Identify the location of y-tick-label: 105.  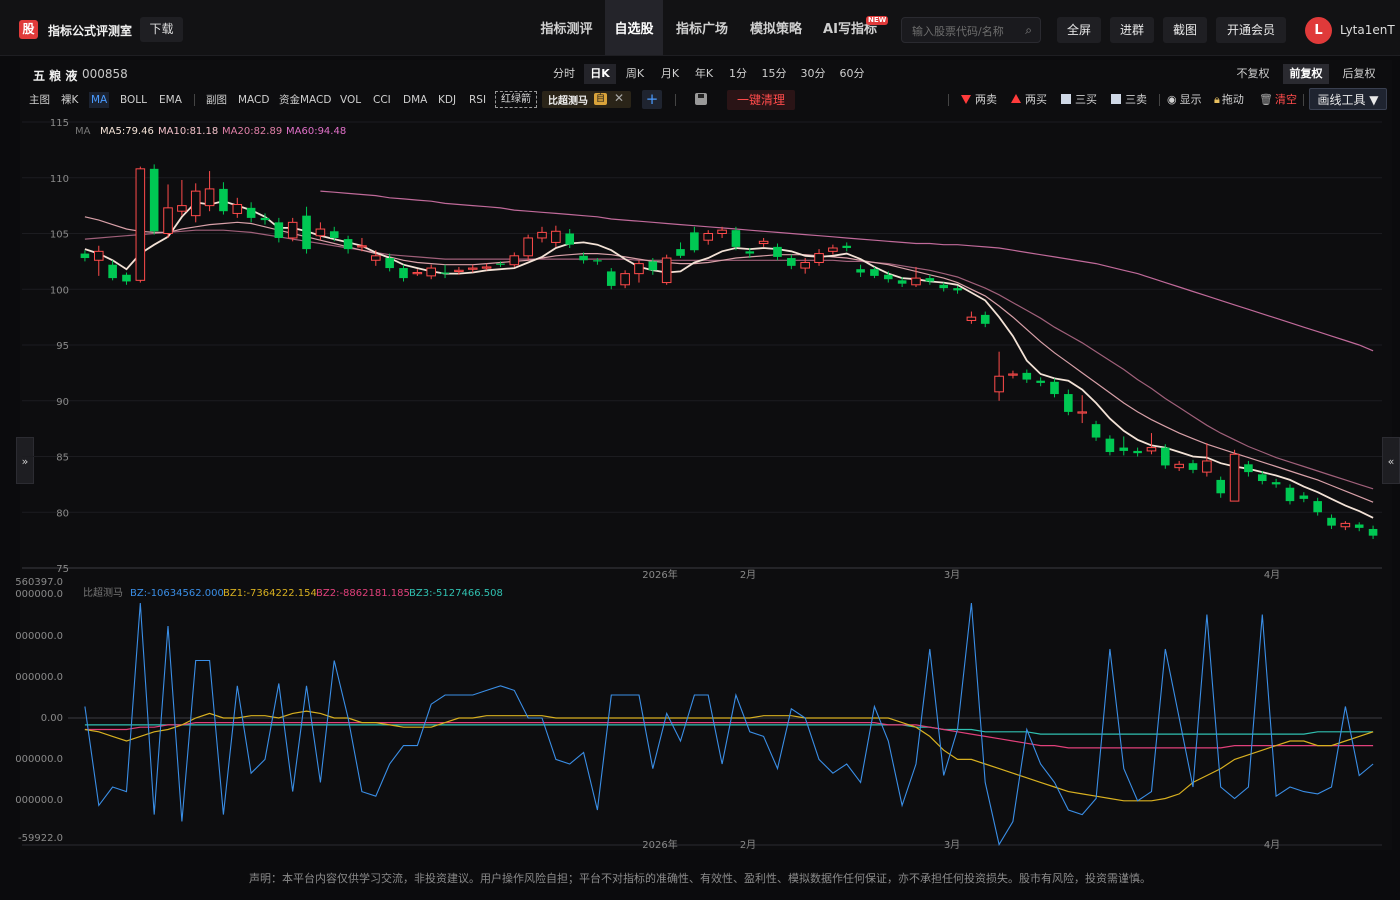
(59, 235).